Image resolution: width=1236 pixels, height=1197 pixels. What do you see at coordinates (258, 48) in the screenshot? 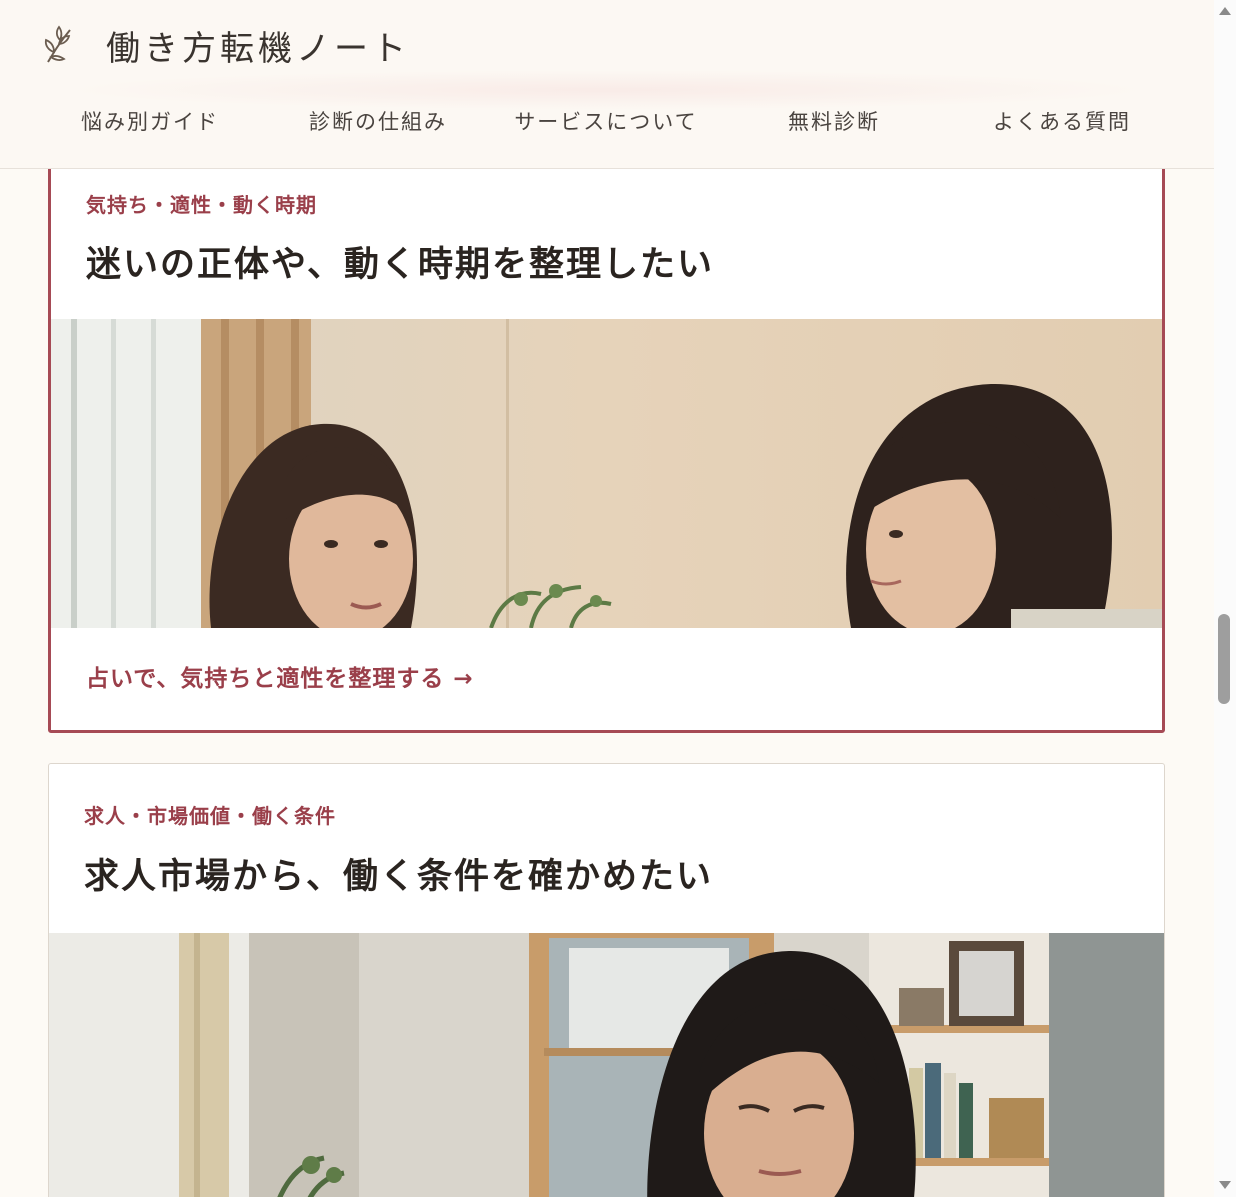
I see `site-title: 働き方転機ノート` at bounding box center [258, 48].